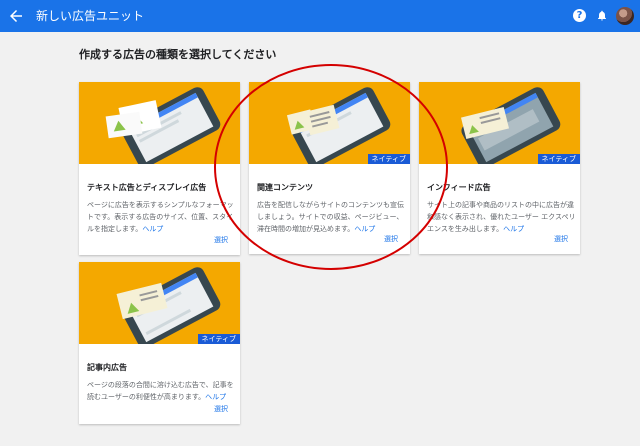  Describe the element at coordinates (178, 54) in the screenshot. I see `section-heading: 作成する広告の種類を選択してください` at that location.